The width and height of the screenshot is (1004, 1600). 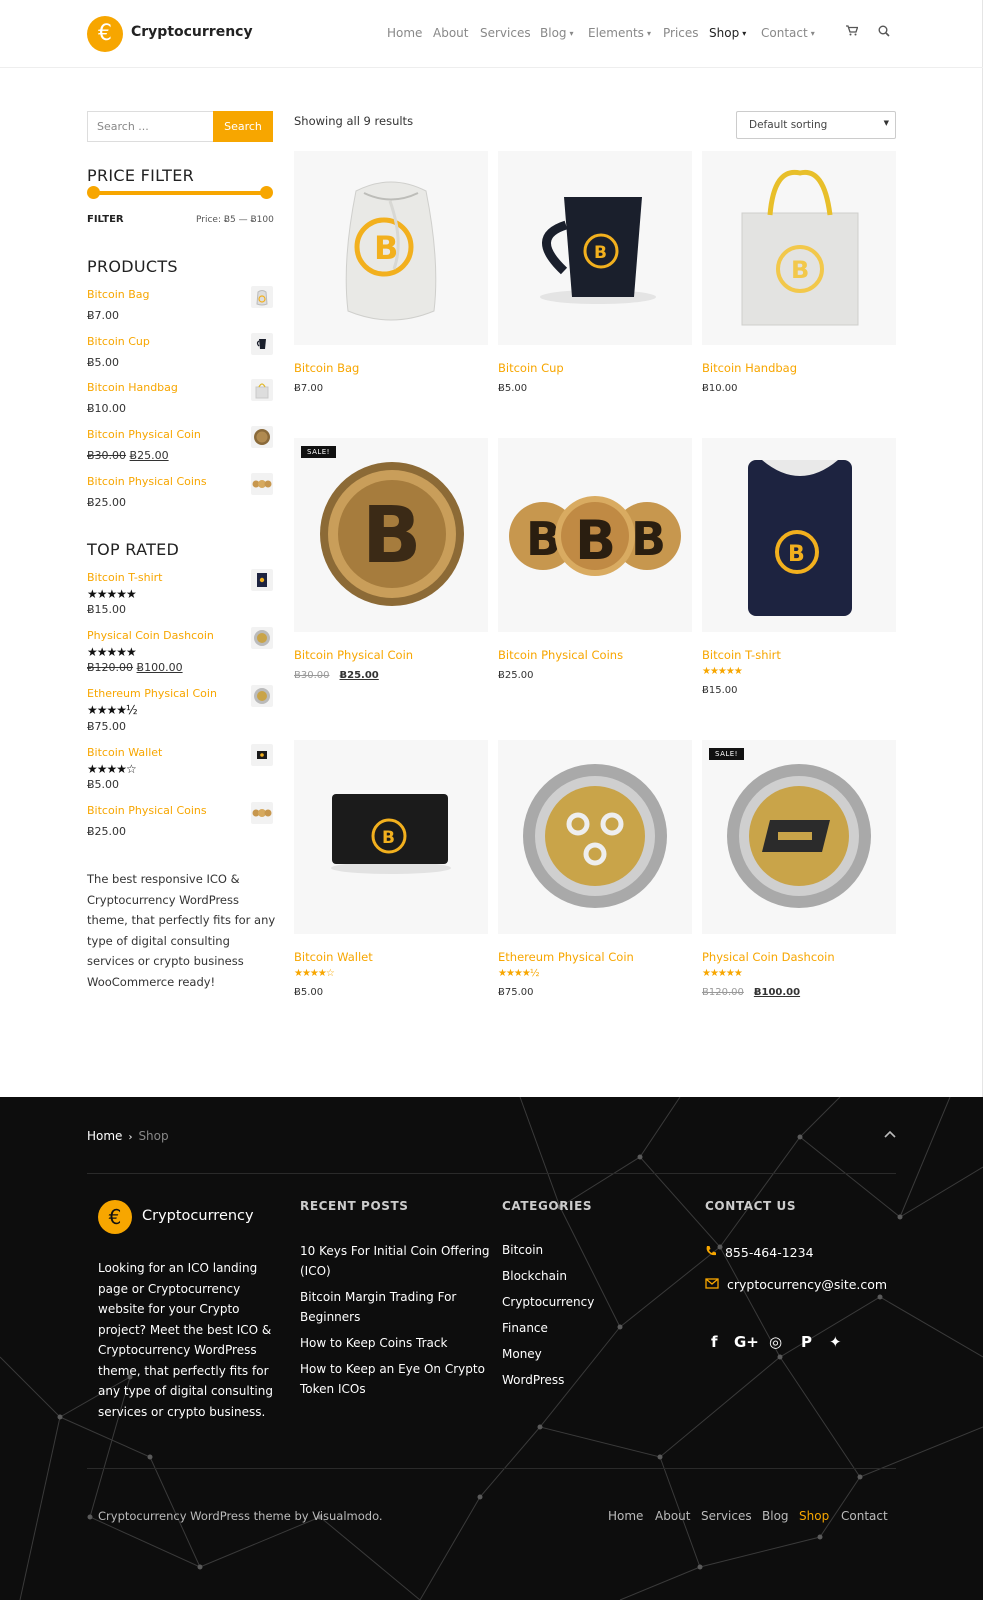 What do you see at coordinates (107, 609) in the screenshot?
I see `top-rated-price: Ƀ15.00` at bounding box center [107, 609].